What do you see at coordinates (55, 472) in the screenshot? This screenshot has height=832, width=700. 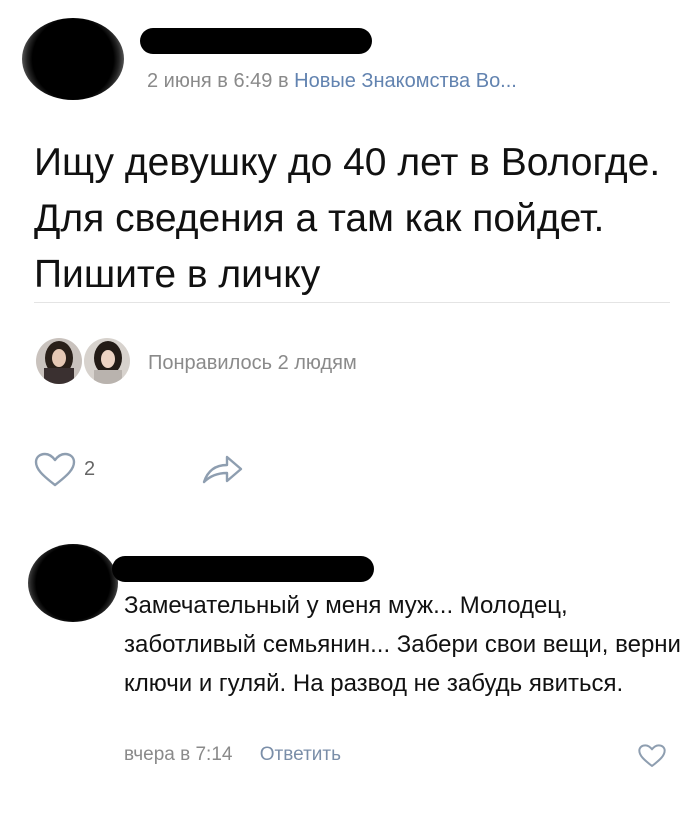 I see `heart-icon` at bounding box center [55, 472].